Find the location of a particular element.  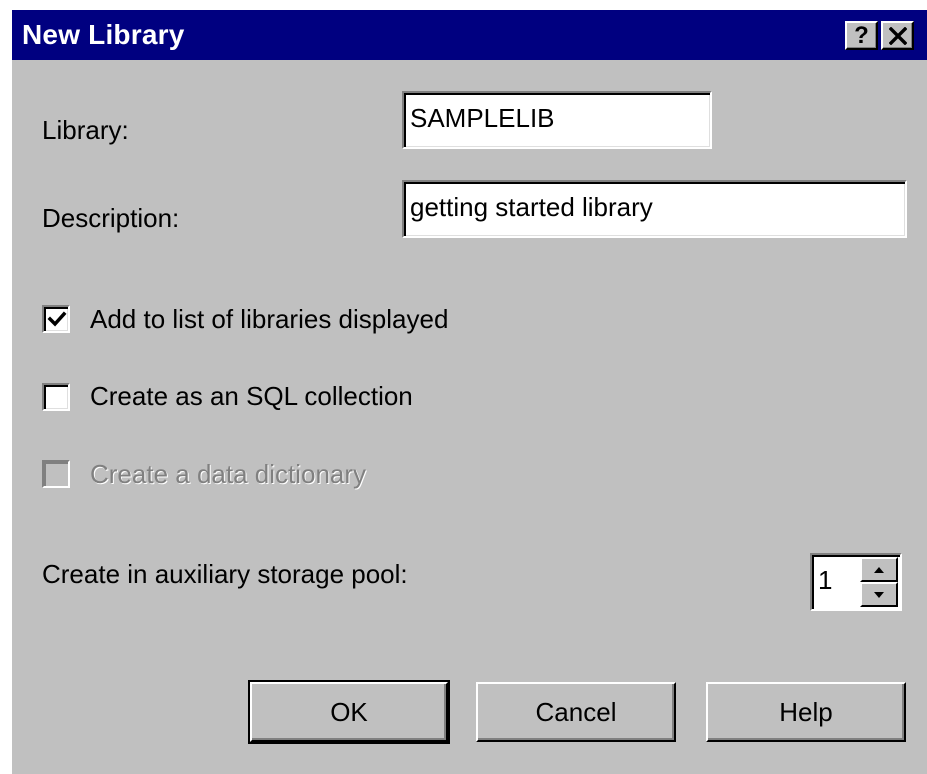

ok-button: OK is located at coordinates (349, 712).